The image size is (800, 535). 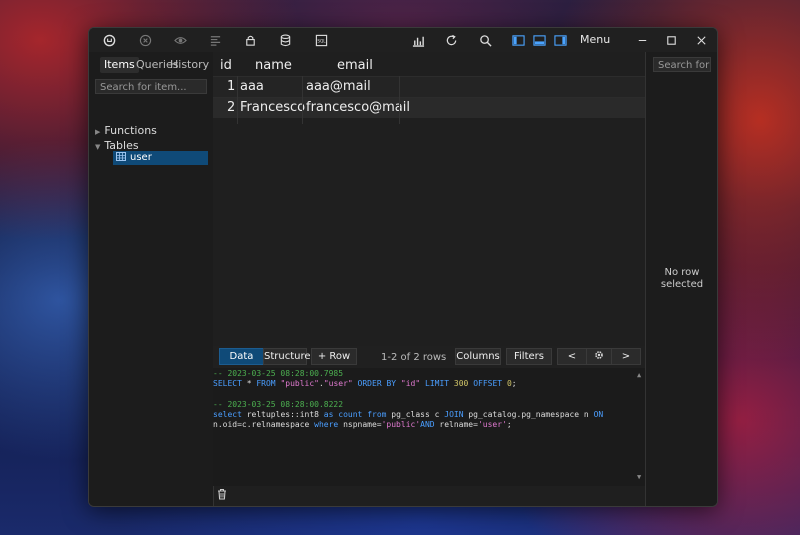 What do you see at coordinates (241, 356) in the screenshot?
I see `data-tab-button: Data` at bounding box center [241, 356].